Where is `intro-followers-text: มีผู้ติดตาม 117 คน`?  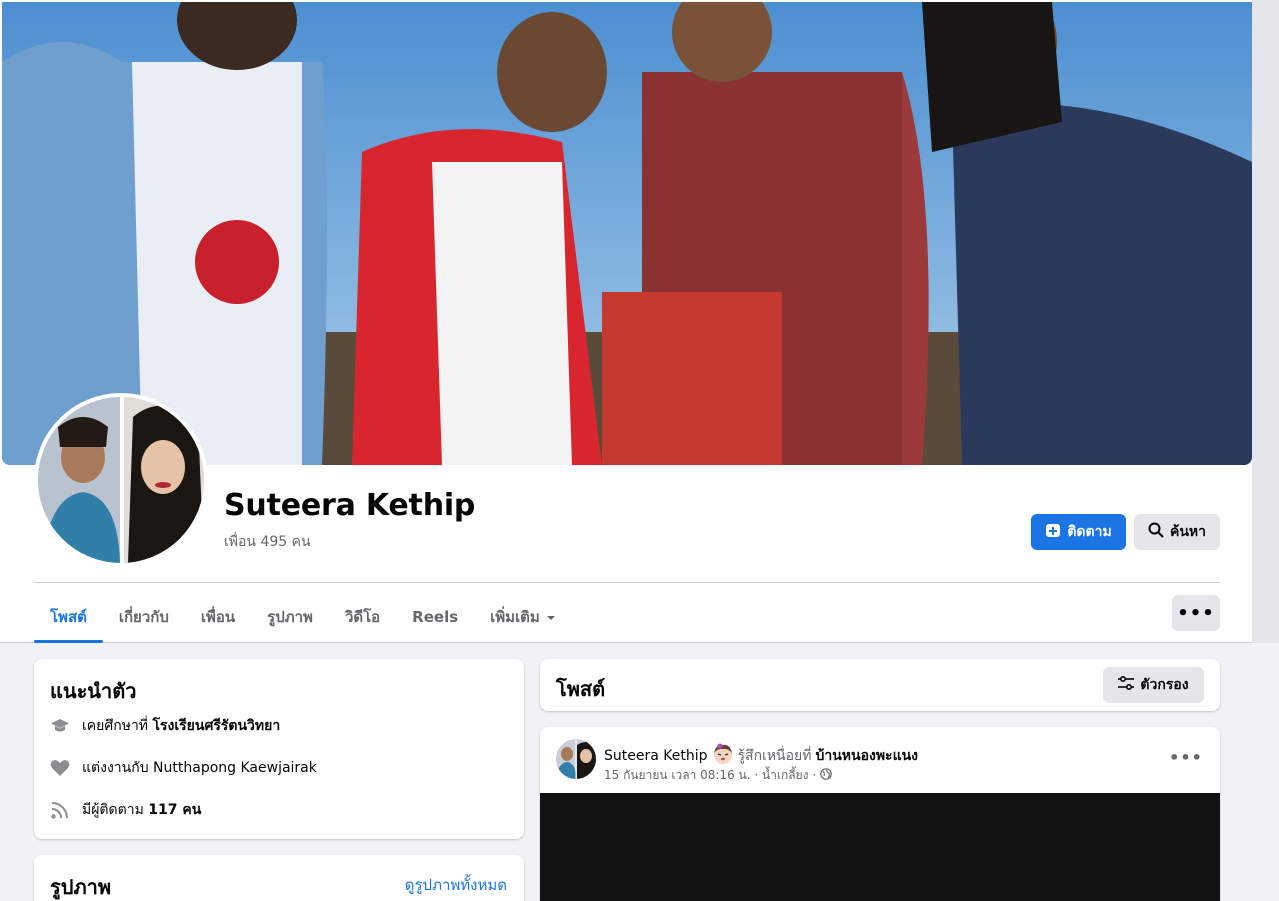 intro-followers-text: มีผู้ติดตาม 117 คน is located at coordinates (141, 810).